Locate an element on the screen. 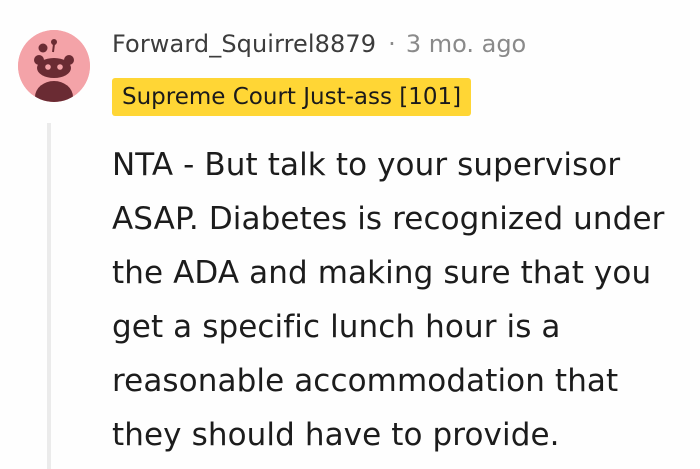 The height and width of the screenshot is (469, 700). comment-line: reasonable accommodation that is located at coordinates (365, 381).